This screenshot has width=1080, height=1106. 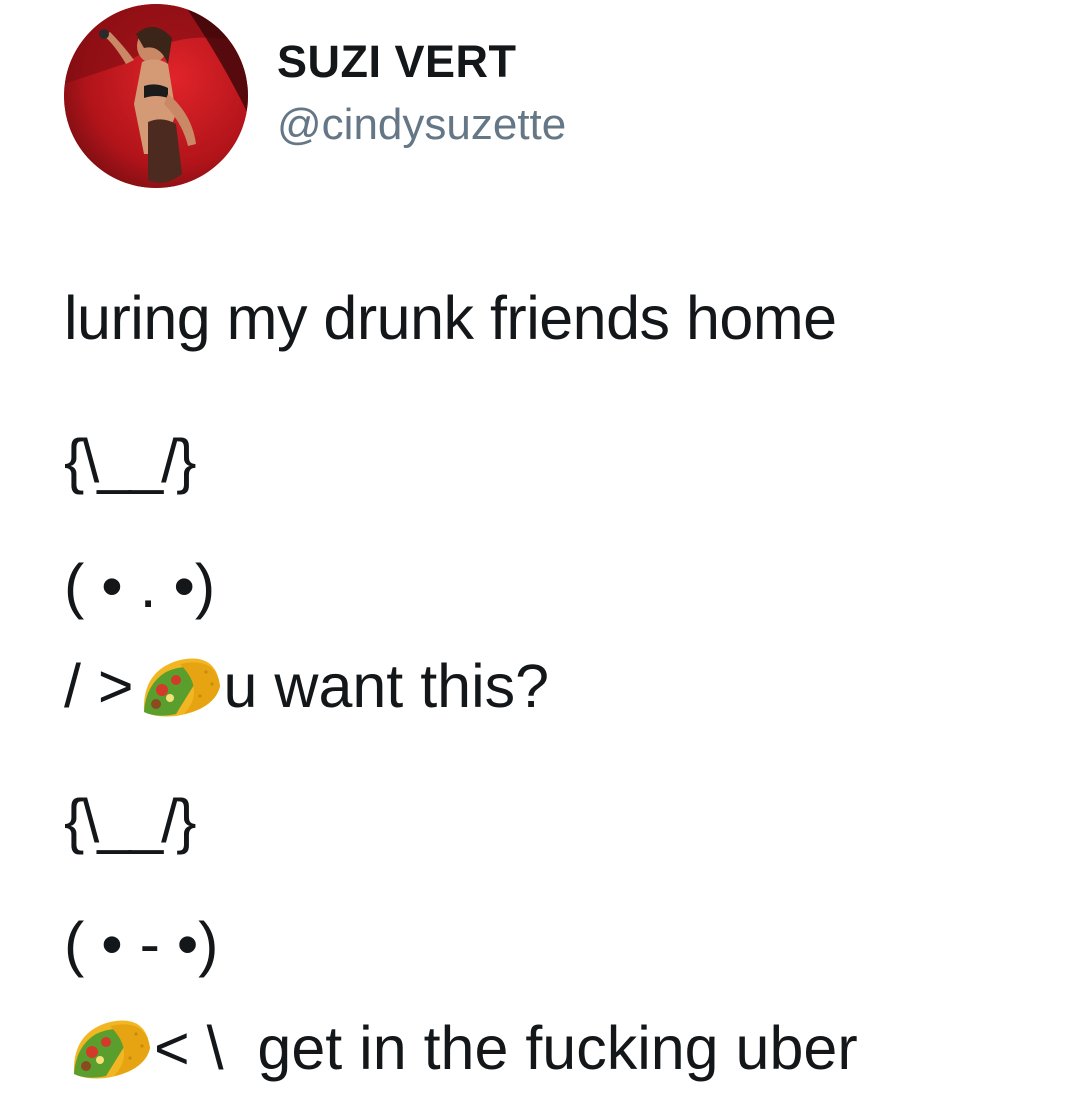 I want to click on line-4-suffix: u want this?, so click(x=386, y=685).